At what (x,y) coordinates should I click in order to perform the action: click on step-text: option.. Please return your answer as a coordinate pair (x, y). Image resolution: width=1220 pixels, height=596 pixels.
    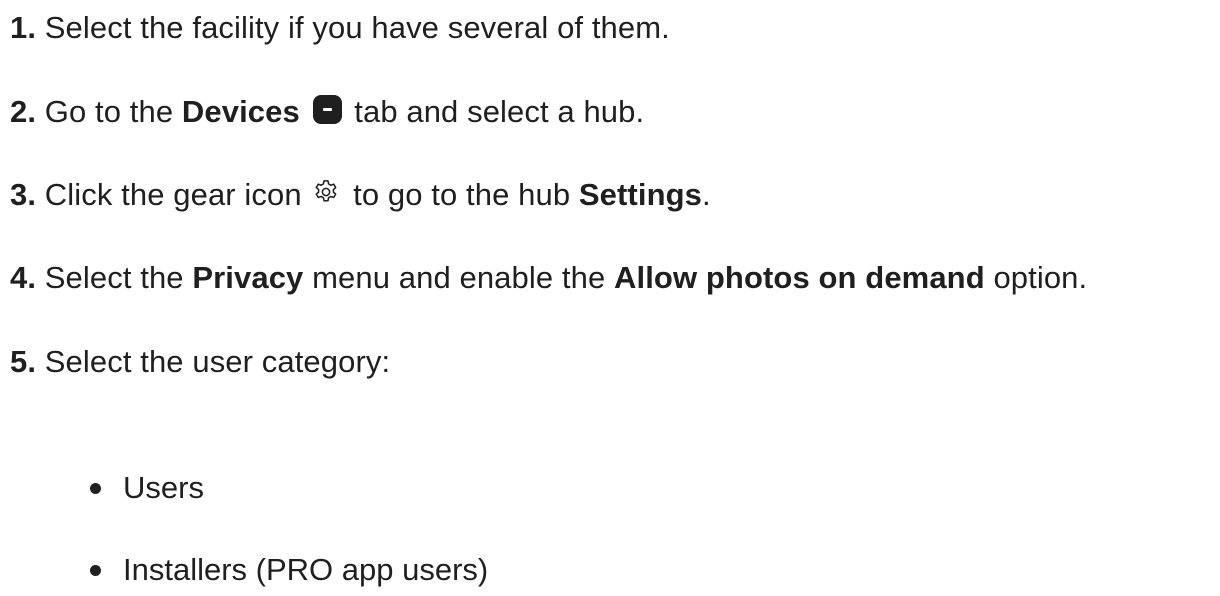
    Looking at the image, I should click on (1036, 277).